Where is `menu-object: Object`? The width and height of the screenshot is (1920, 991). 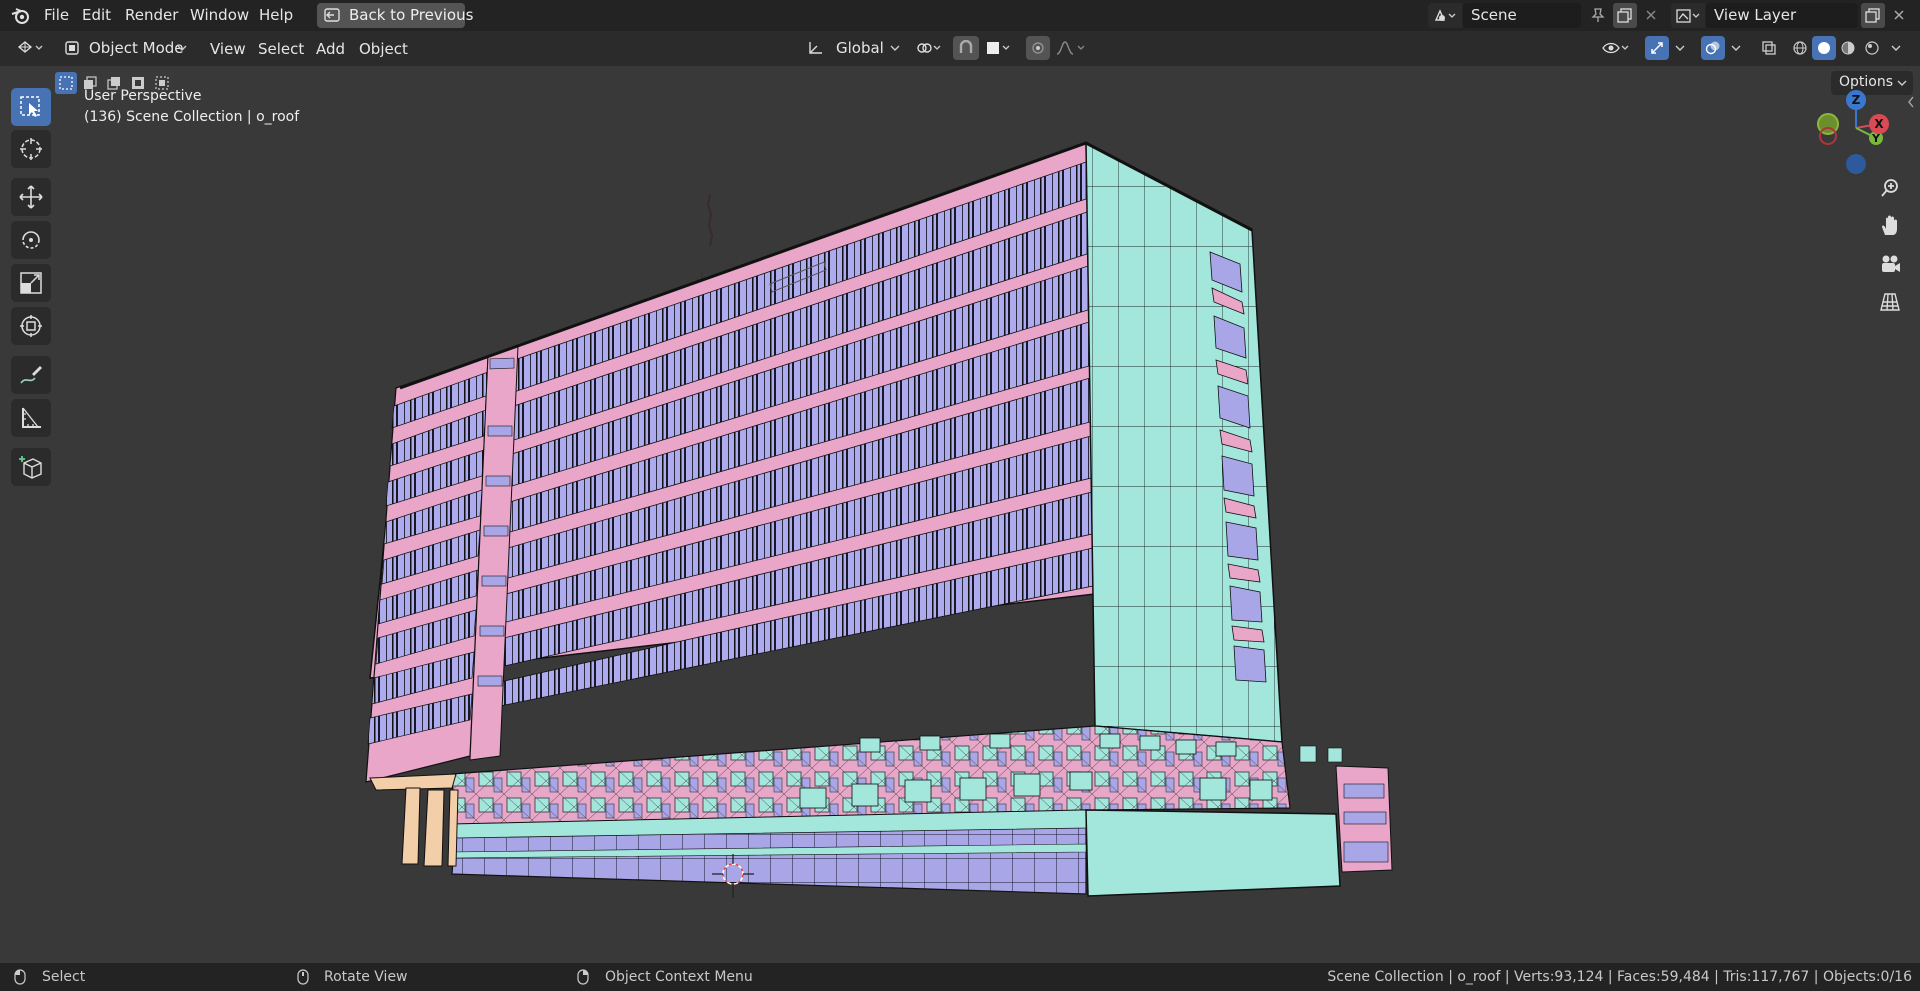 menu-object: Object is located at coordinates (383, 49).